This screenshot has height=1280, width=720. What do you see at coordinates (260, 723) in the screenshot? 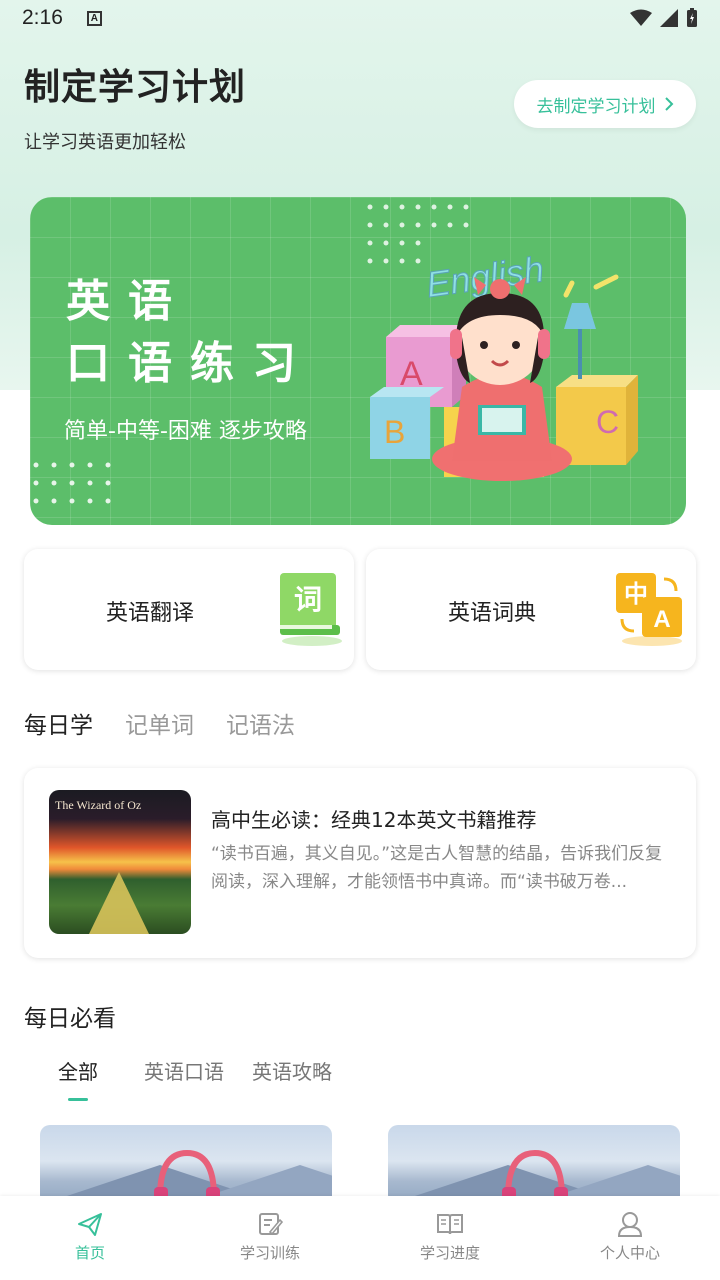
I see `tab-grammar: 记语法` at bounding box center [260, 723].